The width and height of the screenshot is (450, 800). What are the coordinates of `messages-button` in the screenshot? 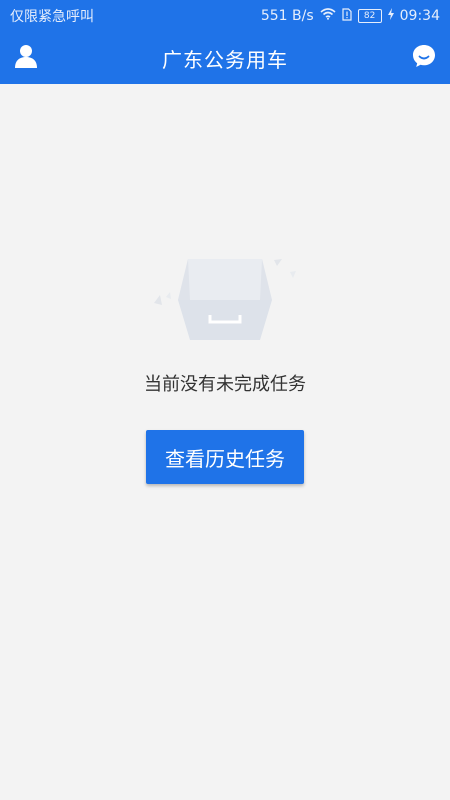 It's located at (424, 58).